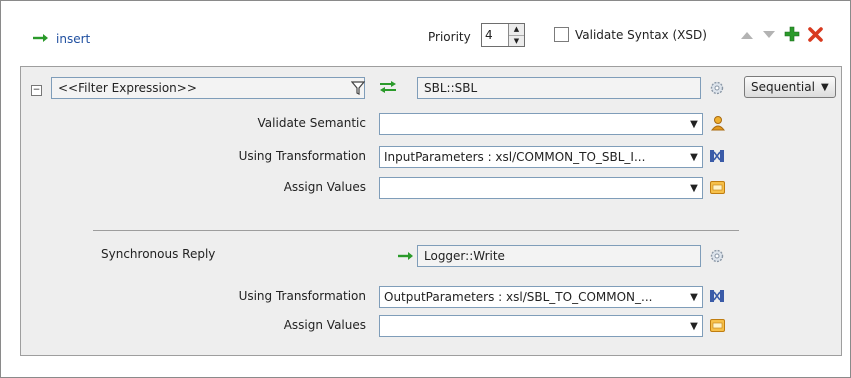  I want to click on delete-icon, so click(815, 35).